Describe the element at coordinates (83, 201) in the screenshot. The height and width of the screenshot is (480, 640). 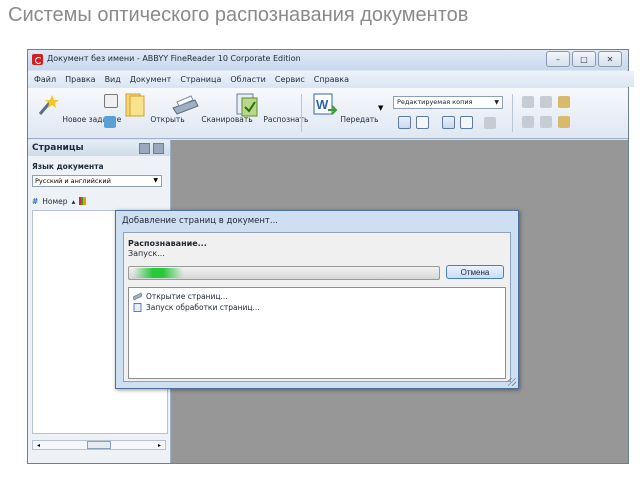
I see `bar-chart-icon` at that location.